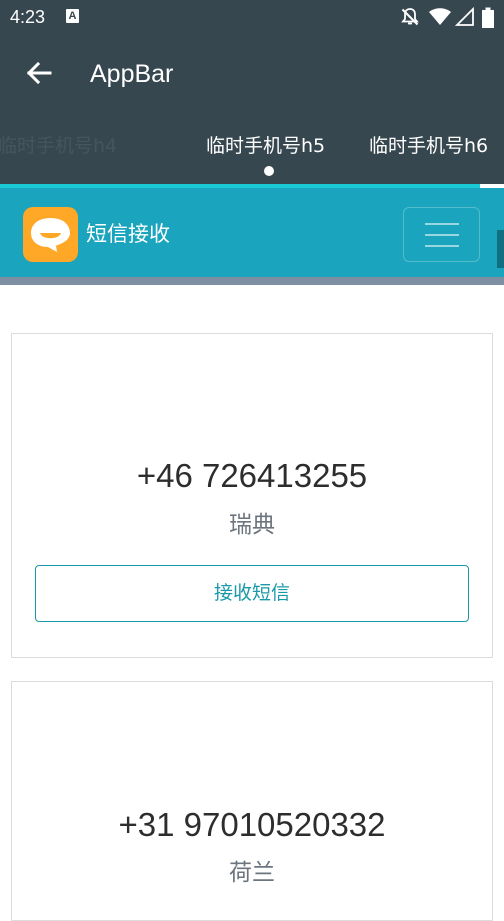  What do you see at coordinates (269, 171) in the screenshot?
I see `selected-tab-indicator` at bounding box center [269, 171].